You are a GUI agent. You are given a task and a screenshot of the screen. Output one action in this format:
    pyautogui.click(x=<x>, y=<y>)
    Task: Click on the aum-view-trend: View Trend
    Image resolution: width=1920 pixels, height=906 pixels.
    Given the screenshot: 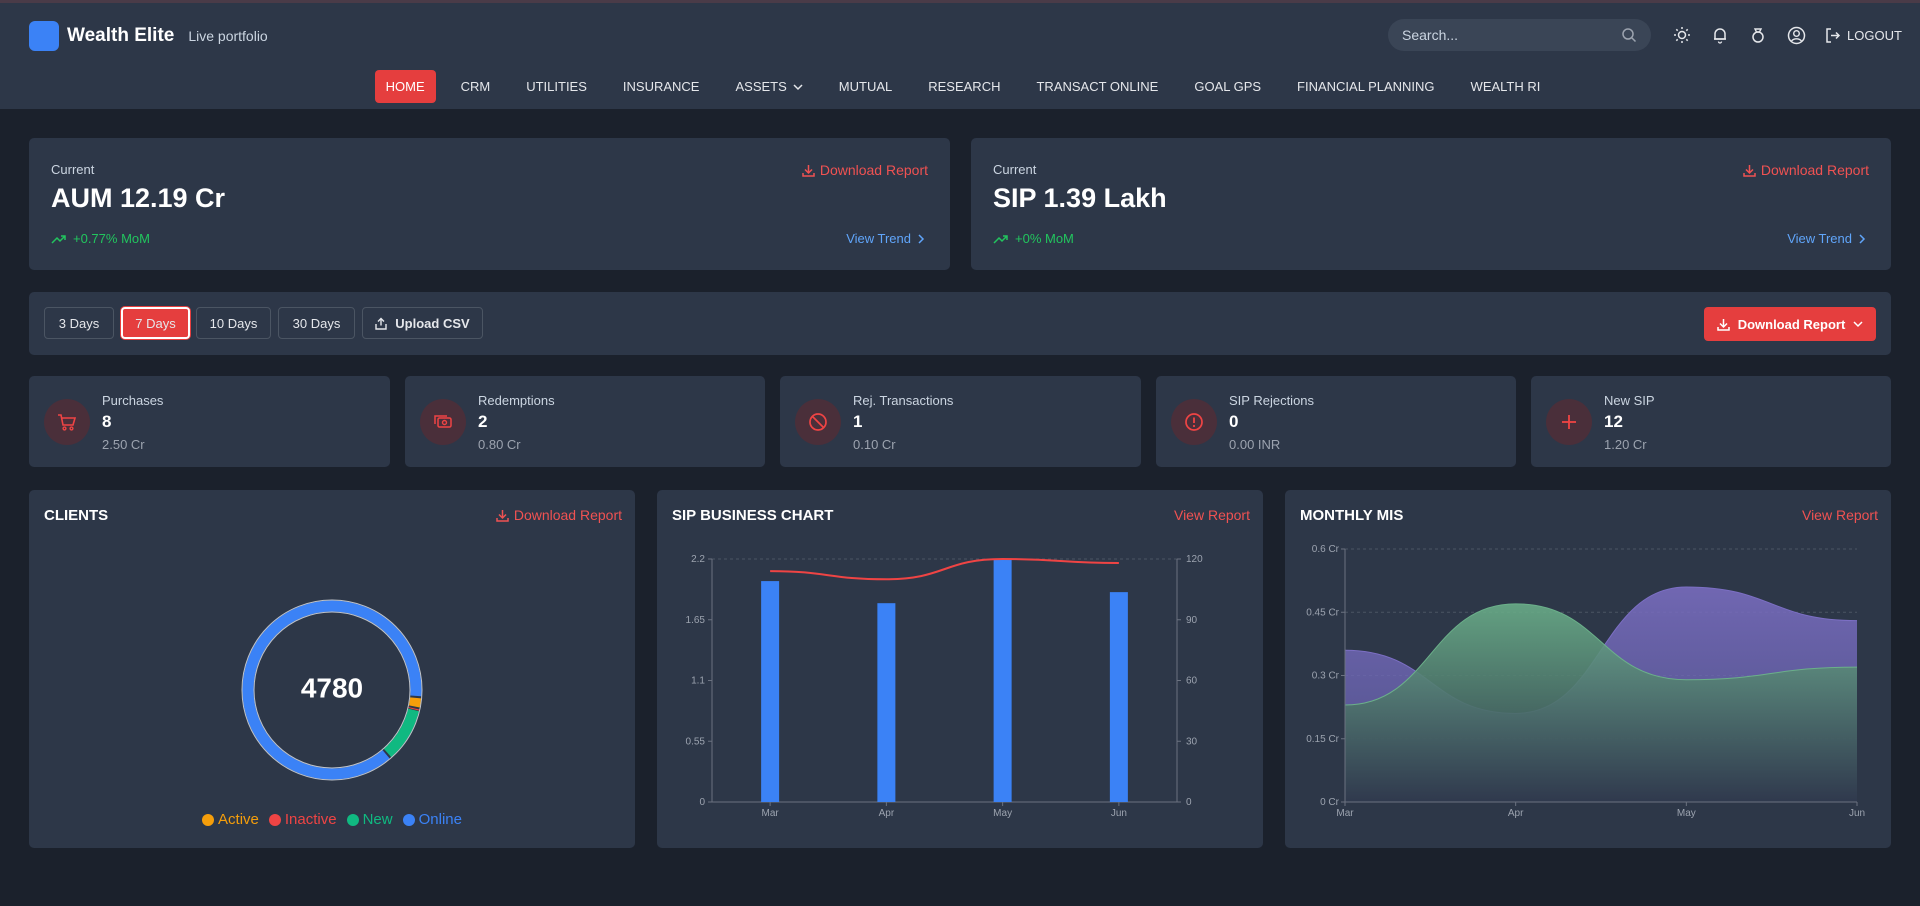 What is the action you would take?
    pyautogui.click(x=885, y=238)
    